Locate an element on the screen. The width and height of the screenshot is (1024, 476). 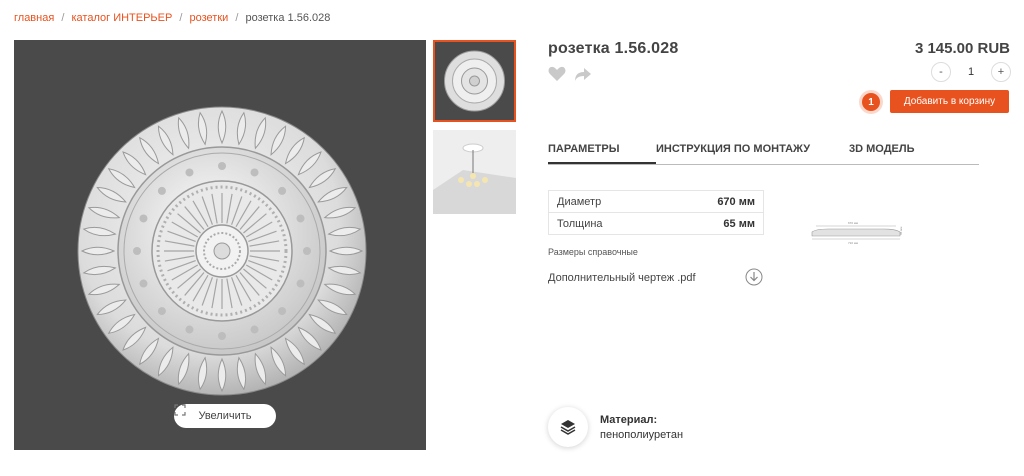
product-actions is located at coordinates (570, 74).